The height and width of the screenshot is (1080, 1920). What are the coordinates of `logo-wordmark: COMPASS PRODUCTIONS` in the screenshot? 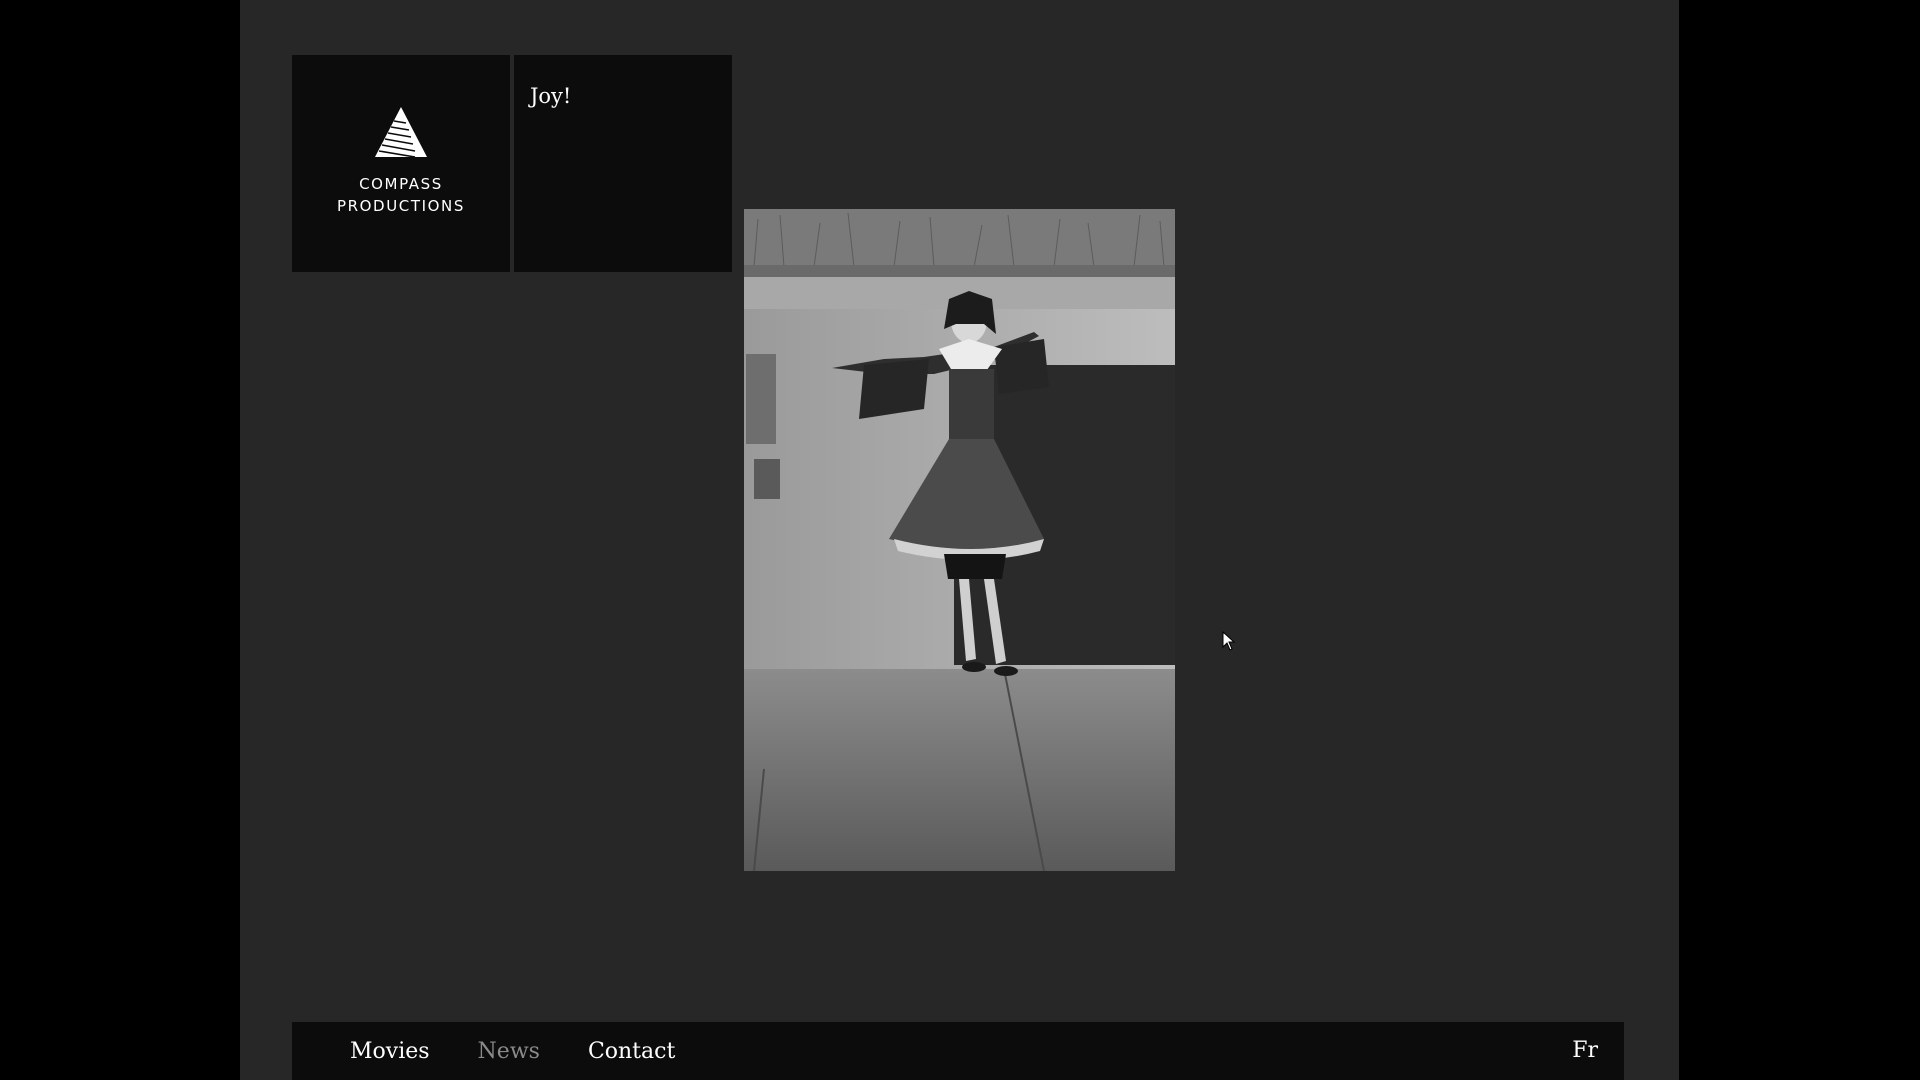 It's located at (401, 195).